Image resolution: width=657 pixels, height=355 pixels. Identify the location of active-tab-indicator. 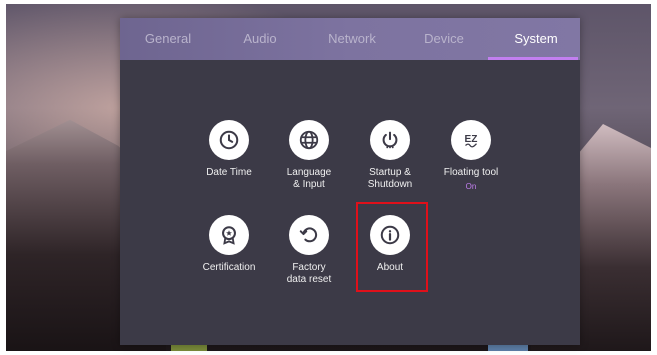
(533, 58).